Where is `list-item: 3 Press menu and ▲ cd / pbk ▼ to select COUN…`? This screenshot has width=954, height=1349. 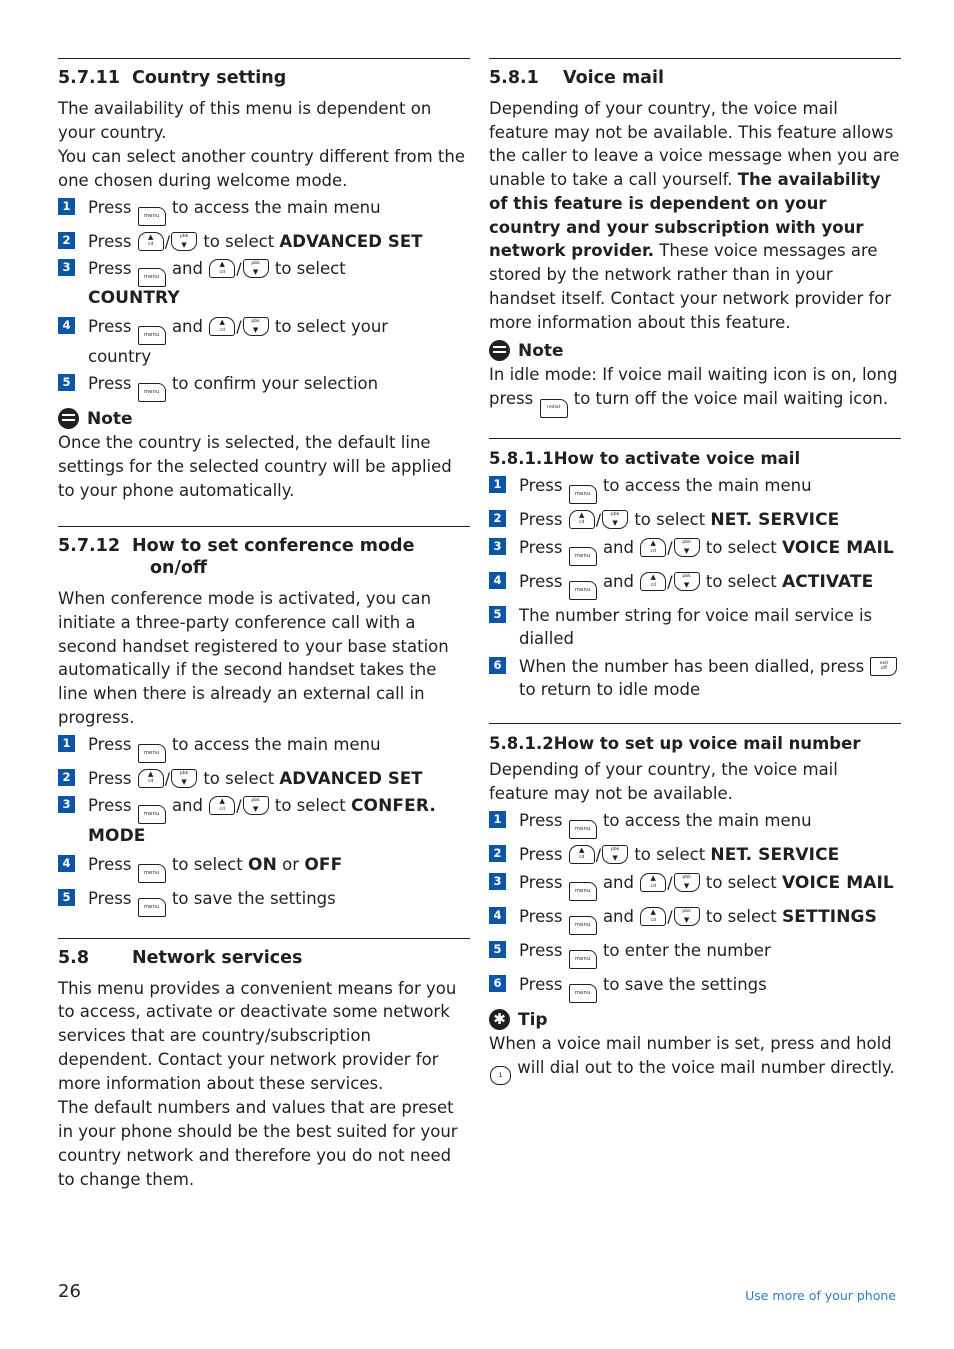
list-item: 3 Press menu and ▲ cd / pbk ▼ to select COUN… is located at coordinates (264, 284).